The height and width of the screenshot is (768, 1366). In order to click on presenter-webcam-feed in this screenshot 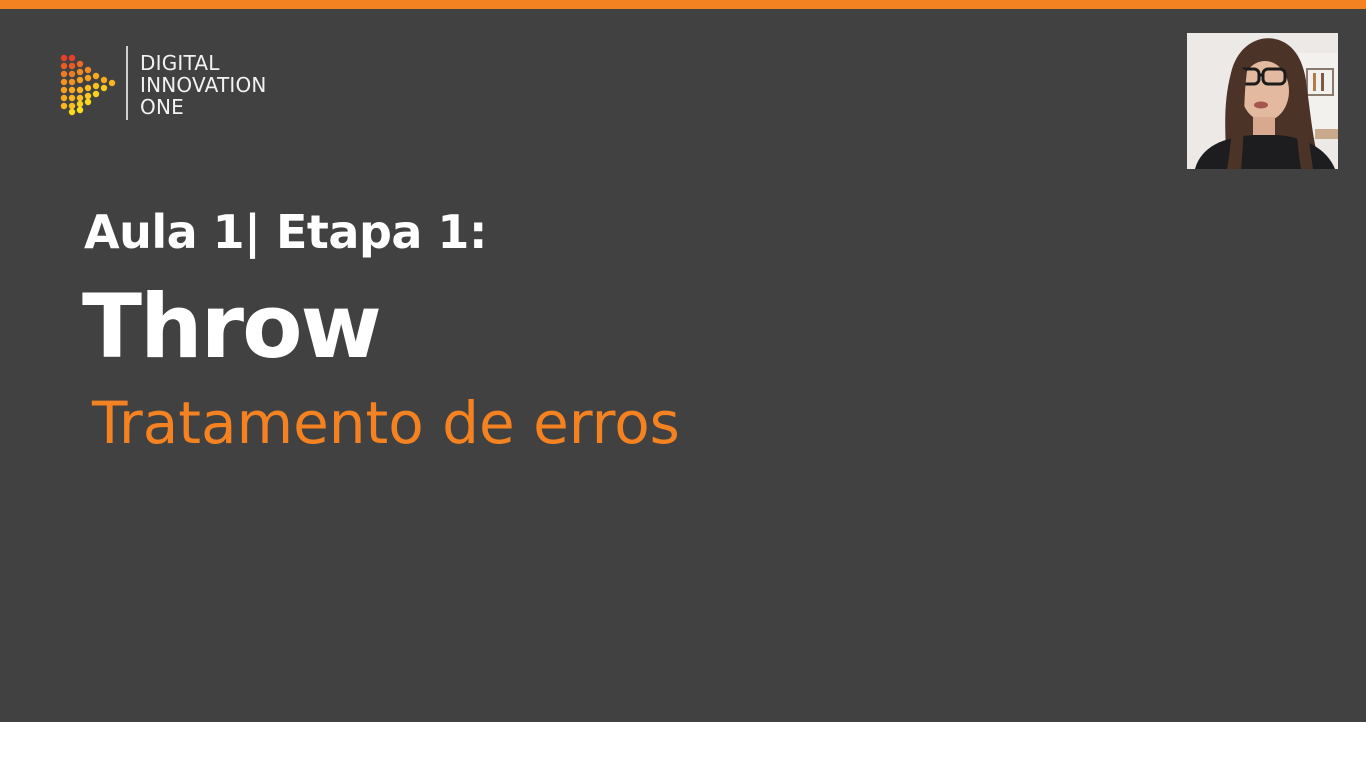, I will do `click(1262, 101)`.